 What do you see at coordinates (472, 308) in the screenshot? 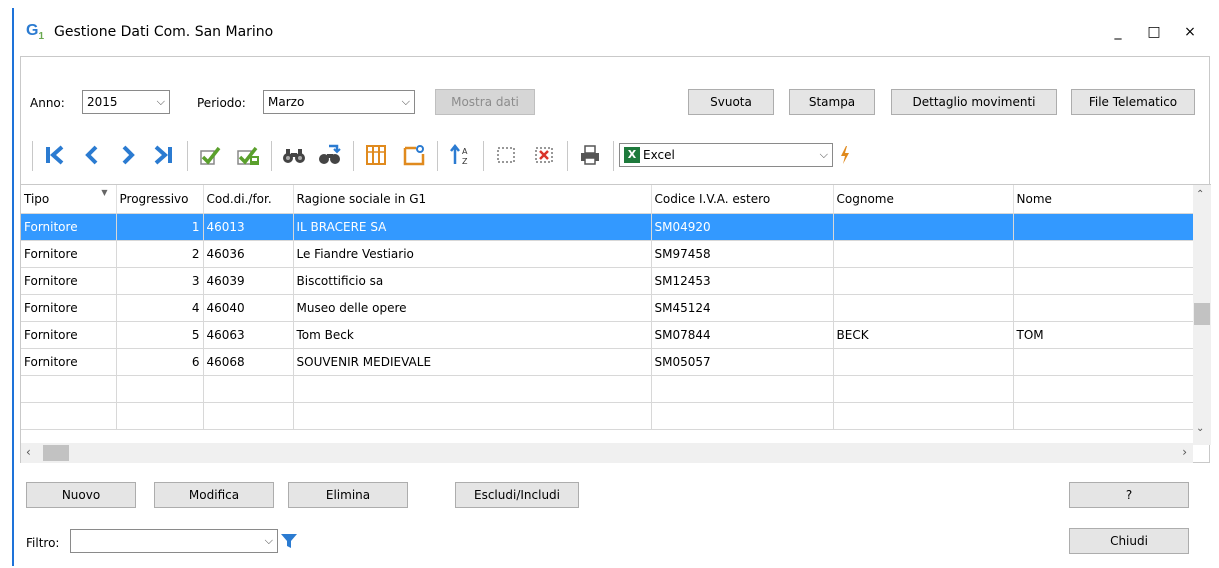
I see `table-cell: Museo delle opere` at bounding box center [472, 308].